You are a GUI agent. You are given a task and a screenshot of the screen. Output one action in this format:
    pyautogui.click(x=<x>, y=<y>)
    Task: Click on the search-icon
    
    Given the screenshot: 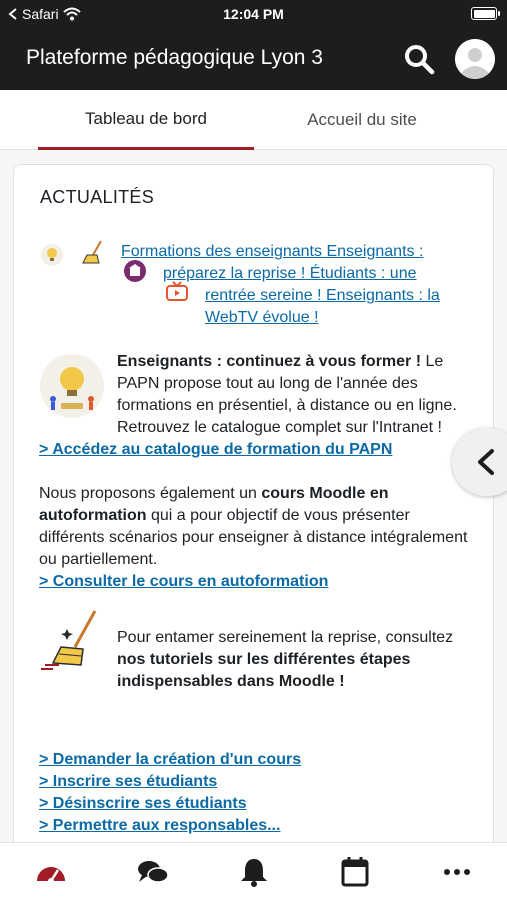 What is the action you would take?
    pyautogui.click(x=419, y=59)
    